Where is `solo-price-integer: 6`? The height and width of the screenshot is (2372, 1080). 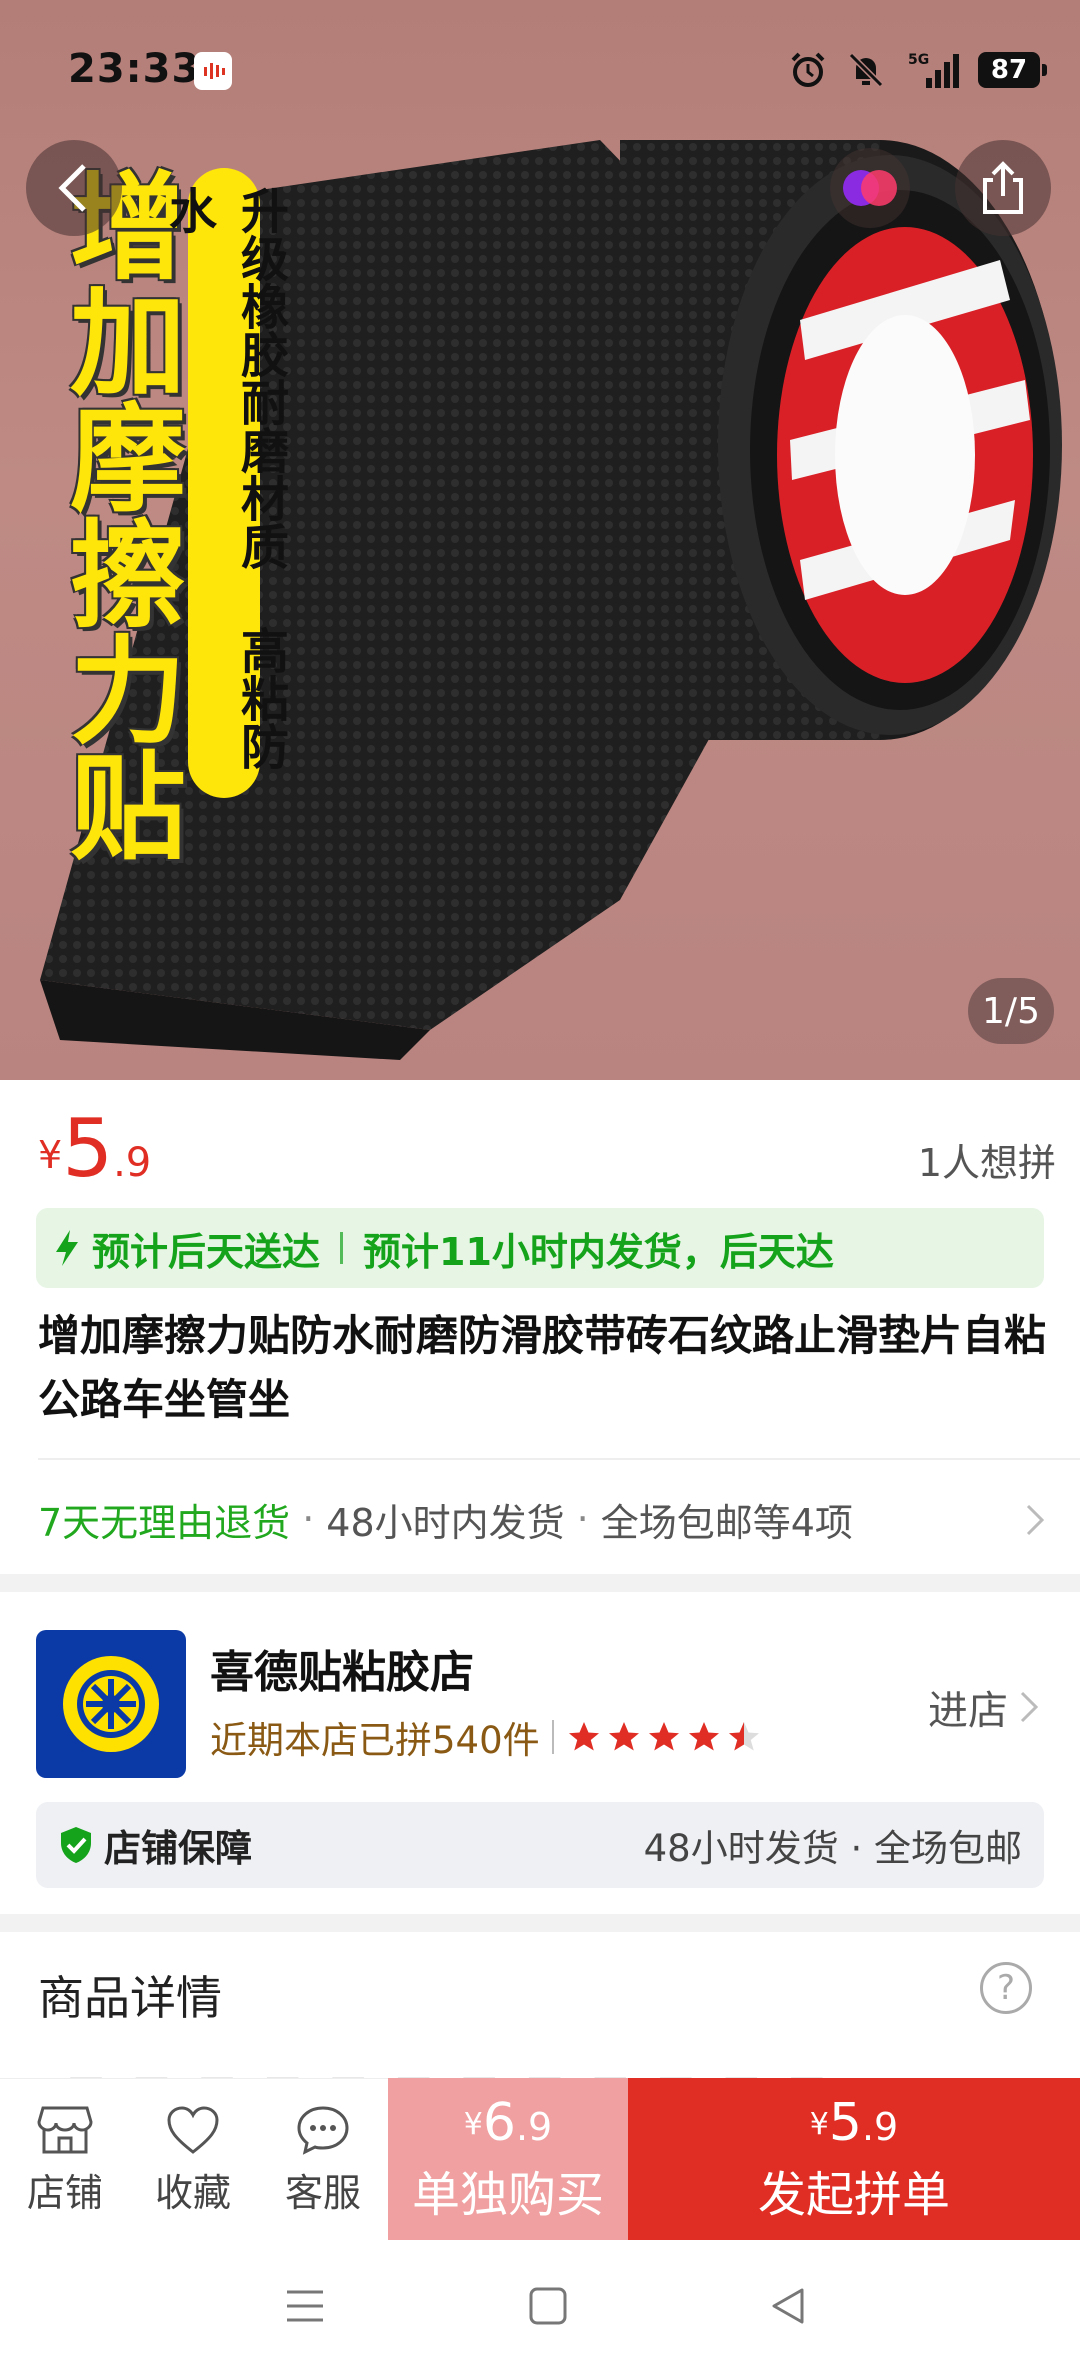 solo-price-integer: 6 is located at coordinates (499, 2123).